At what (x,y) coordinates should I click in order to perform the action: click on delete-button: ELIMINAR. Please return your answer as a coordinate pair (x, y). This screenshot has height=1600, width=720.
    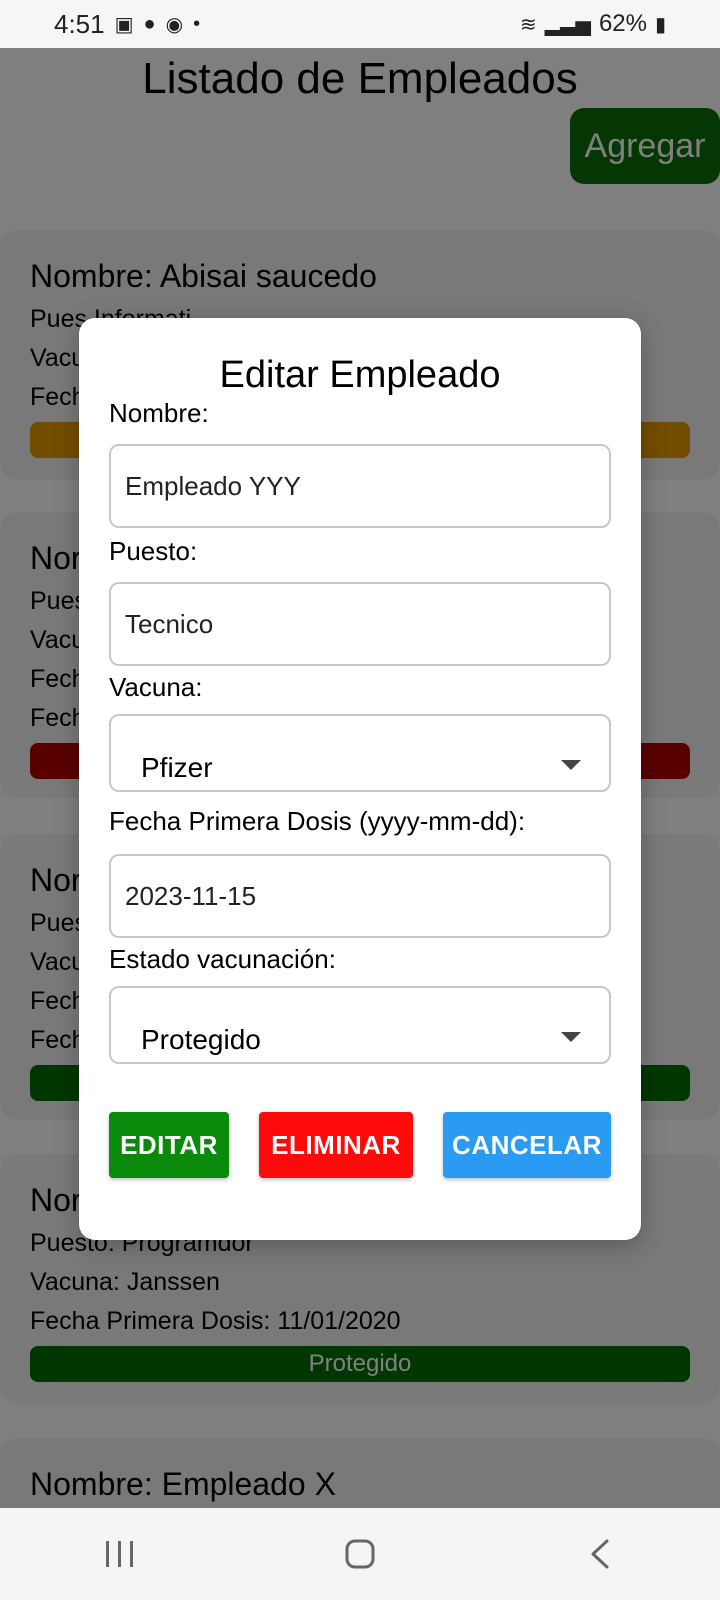
    Looking at the image, I should click on (336, 1145).